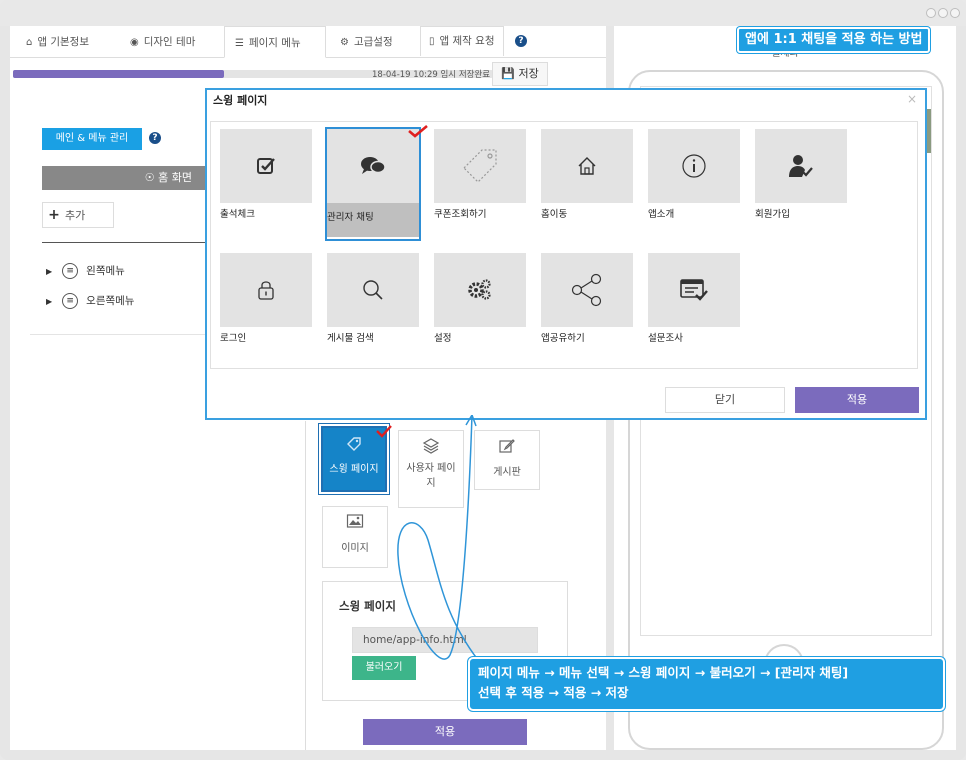 Image resolution: width=966 pixels, height=760 pixels. Describe the element at coordinates (661, 214) in the screenshot. I see `item-label: 앱소개` at that location.